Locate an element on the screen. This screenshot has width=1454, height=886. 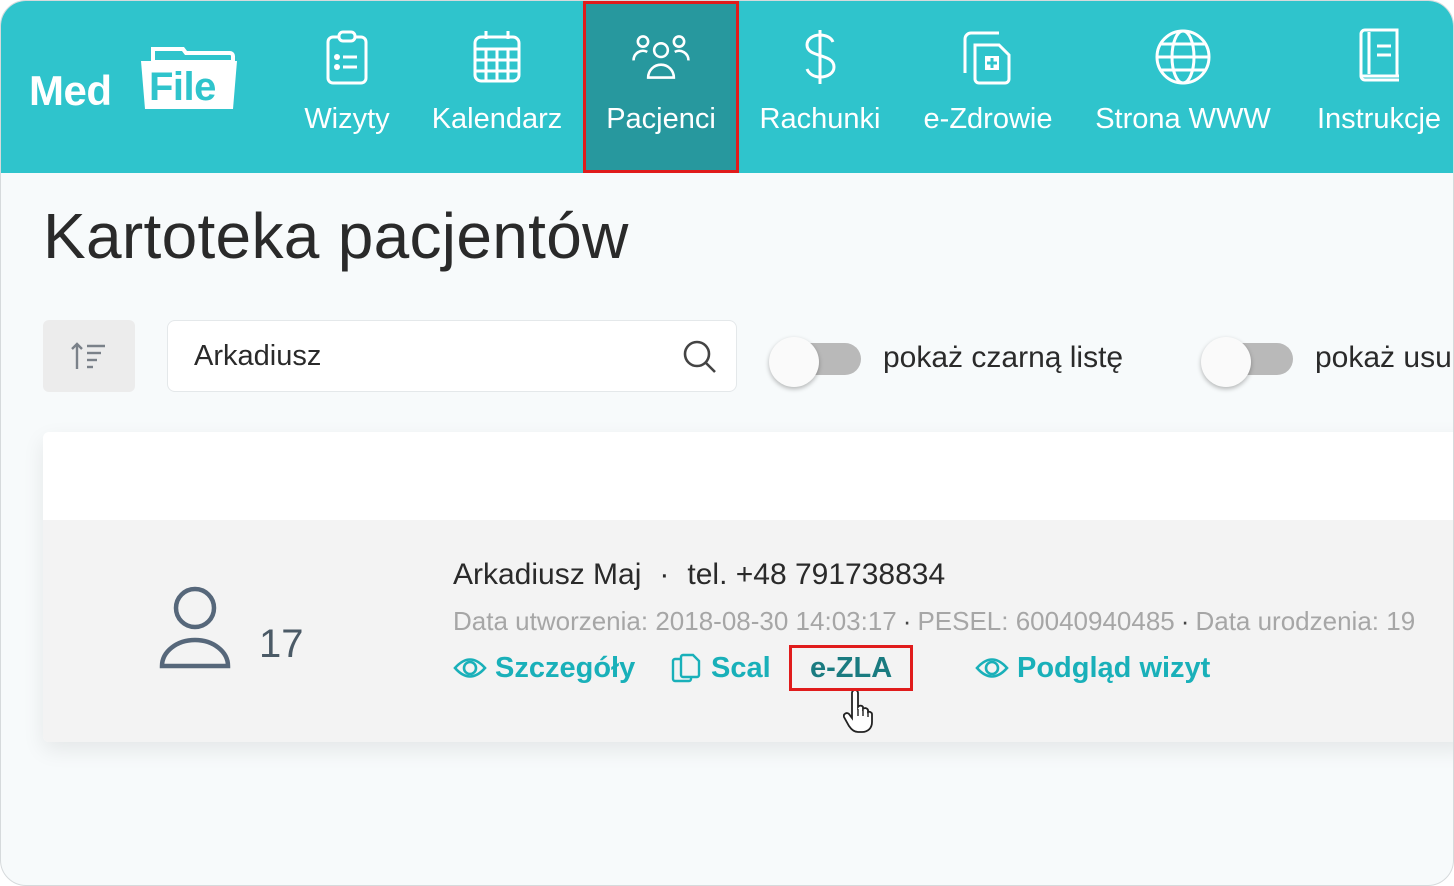
birth-date: Data urodzenia: 19 is located at coordinates (1305, 621).